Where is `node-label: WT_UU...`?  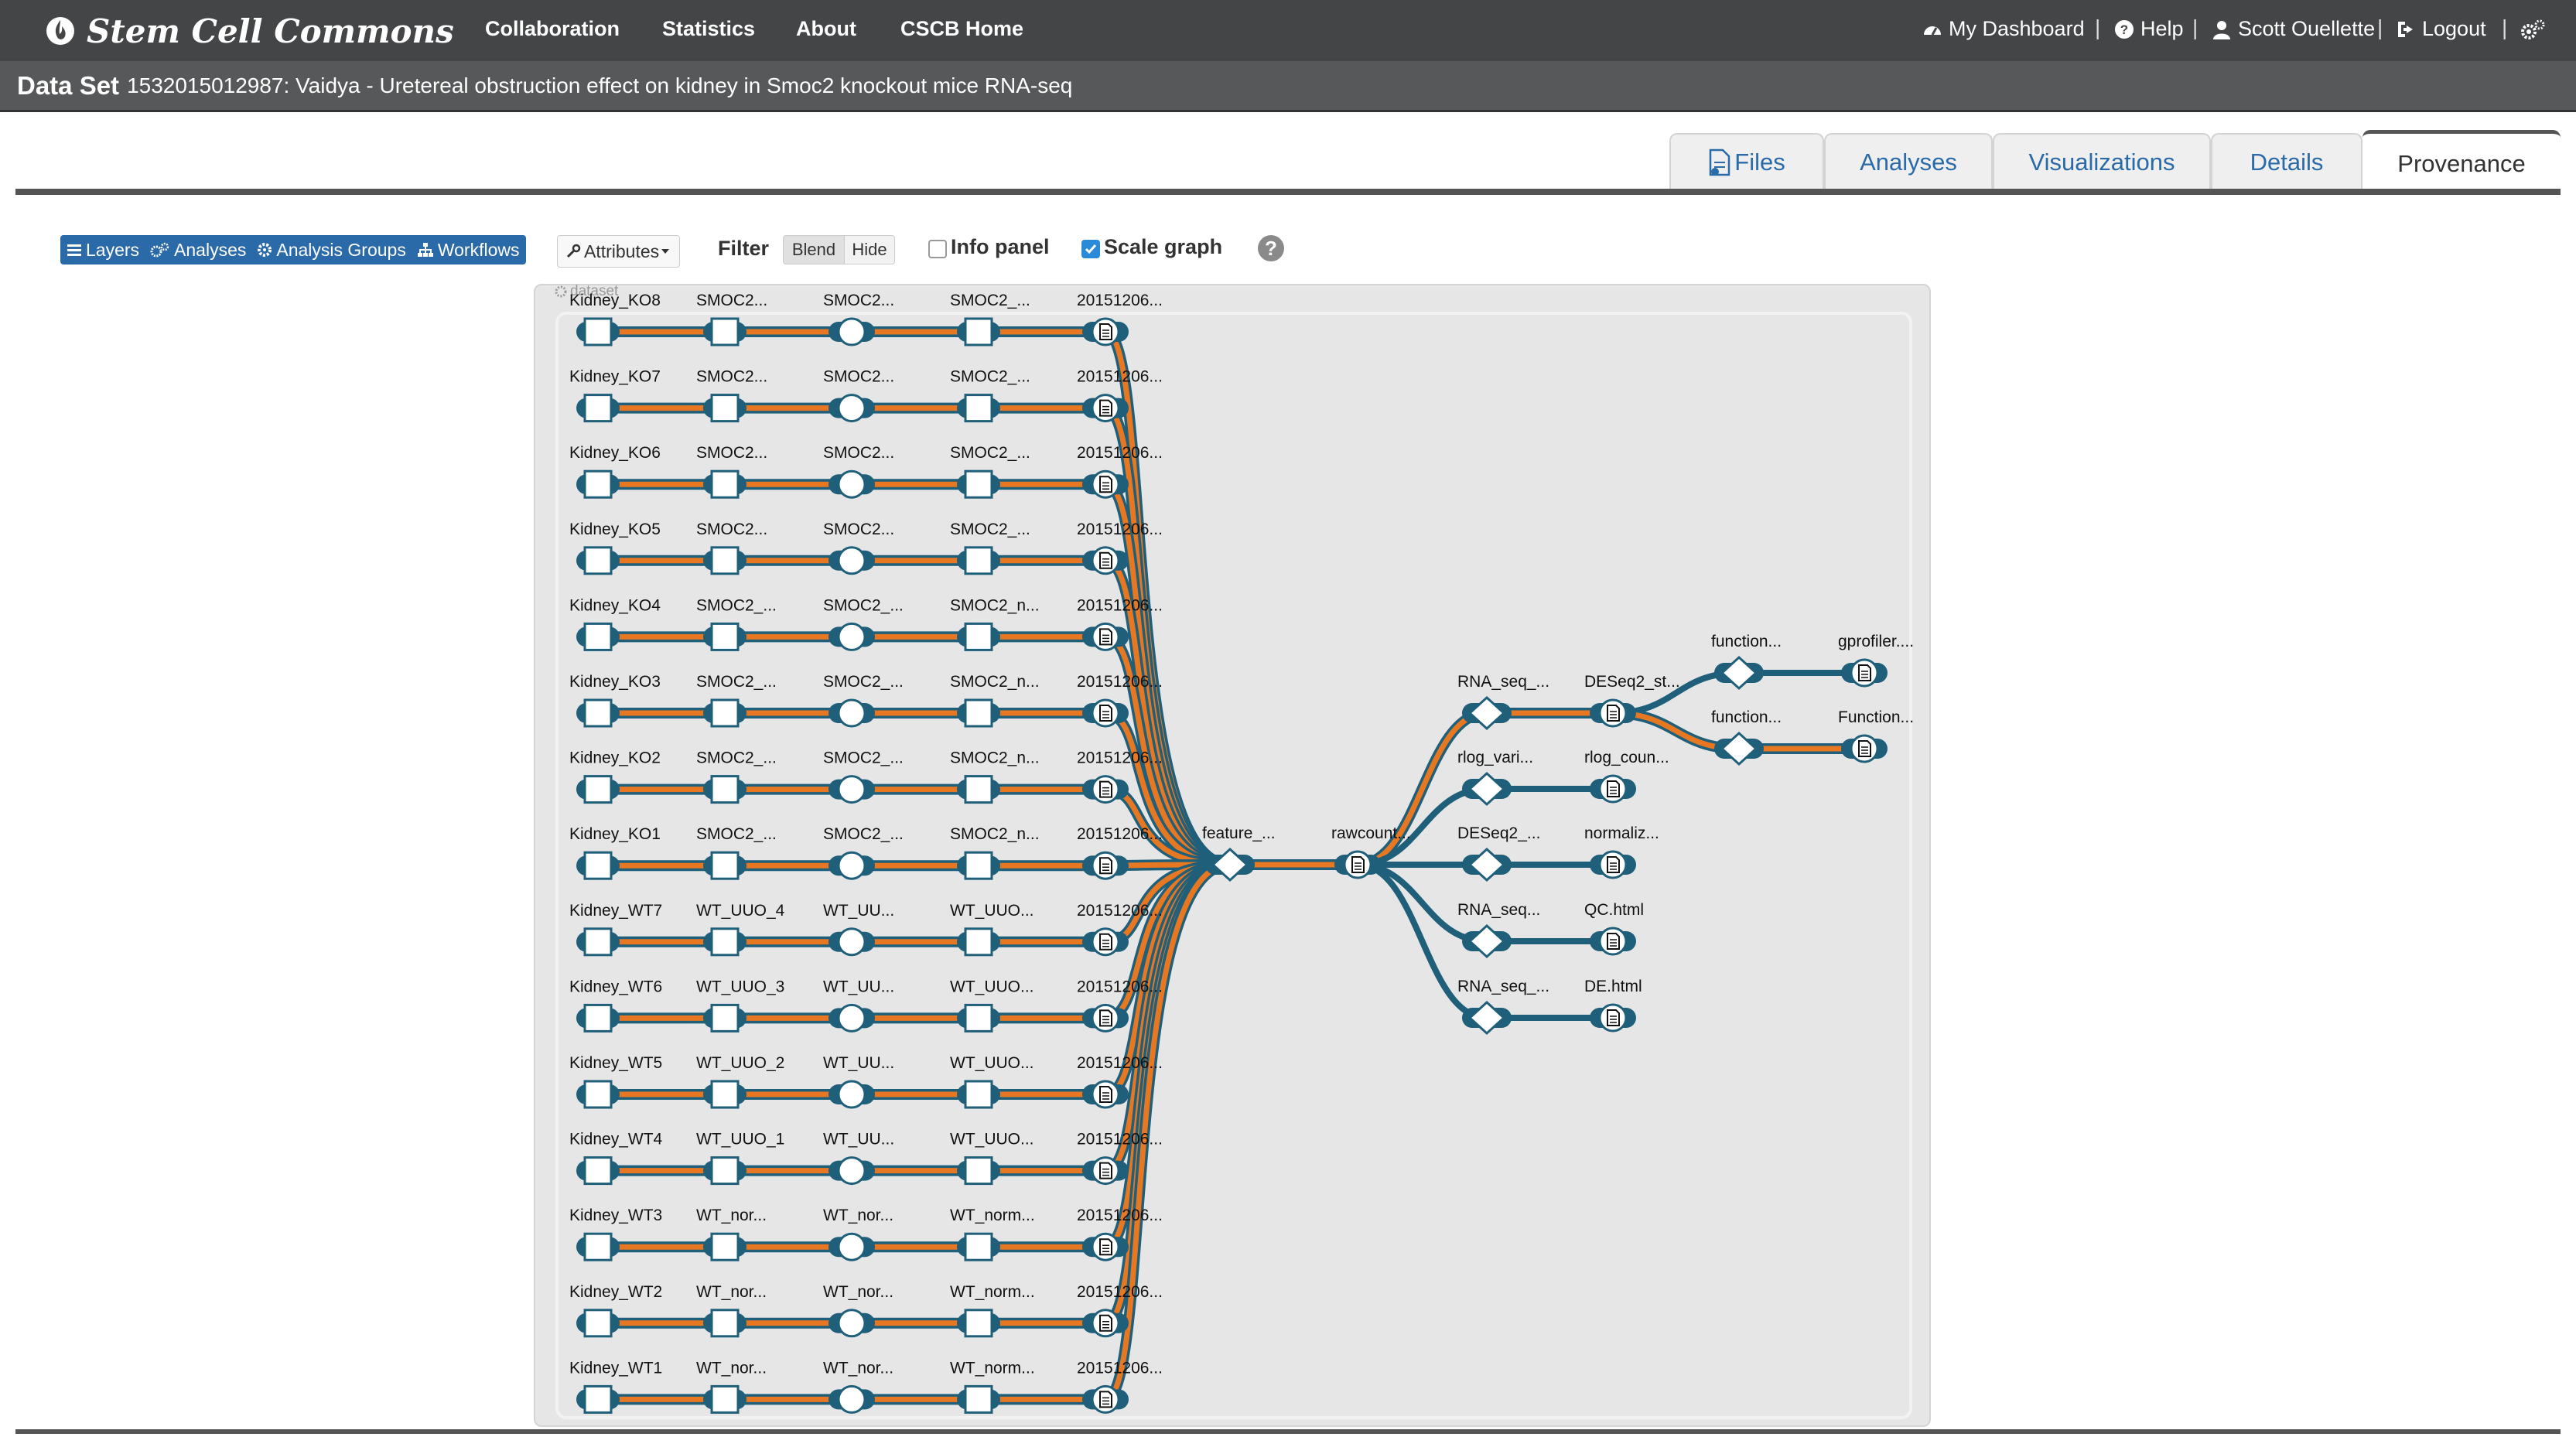
node-label: WT_UU... is located at coordinates (859, 1140).